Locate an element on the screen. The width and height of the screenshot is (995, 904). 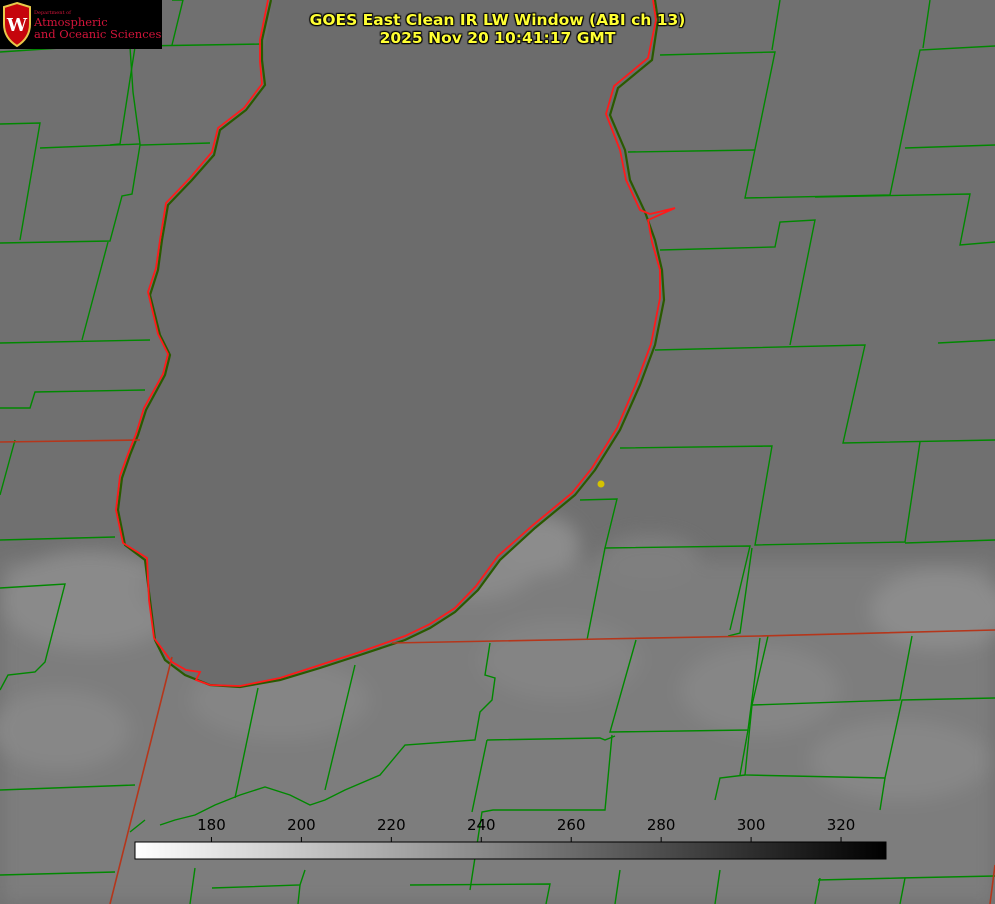
station-dot-icon is located at coordinates (601, 484).